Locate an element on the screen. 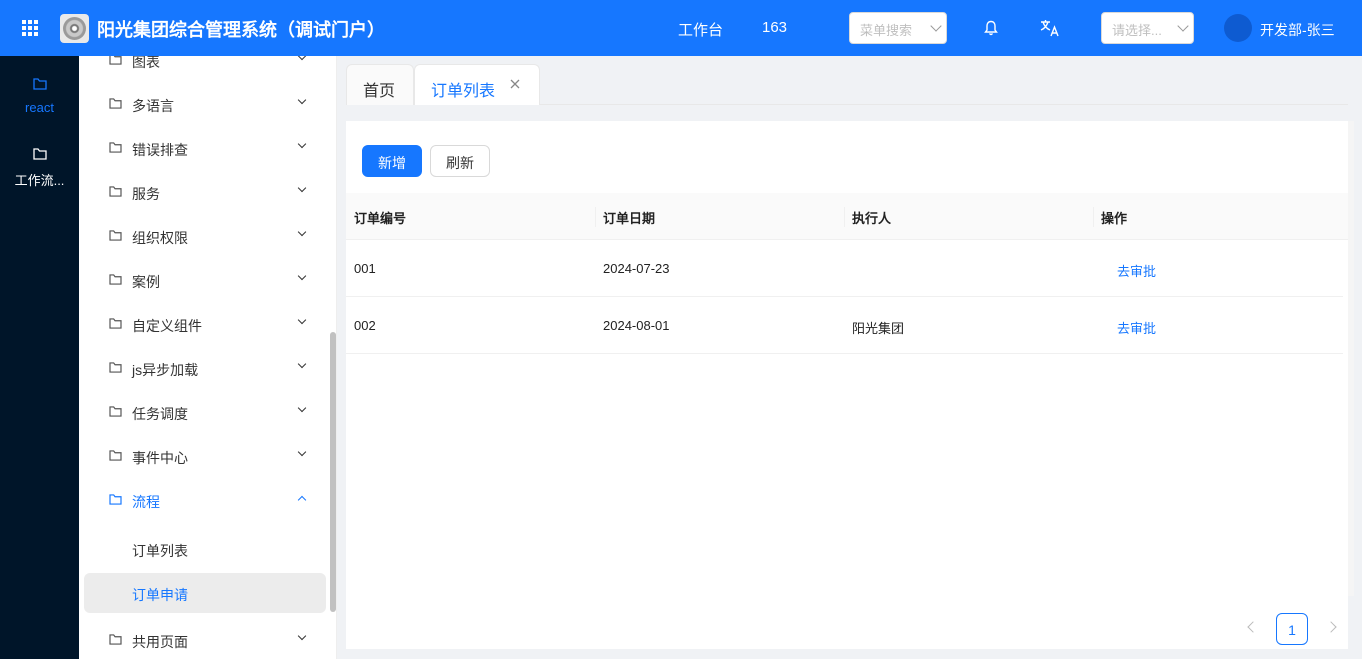  sidebar-item-label: 图表 is located at coordinates (146, 63).